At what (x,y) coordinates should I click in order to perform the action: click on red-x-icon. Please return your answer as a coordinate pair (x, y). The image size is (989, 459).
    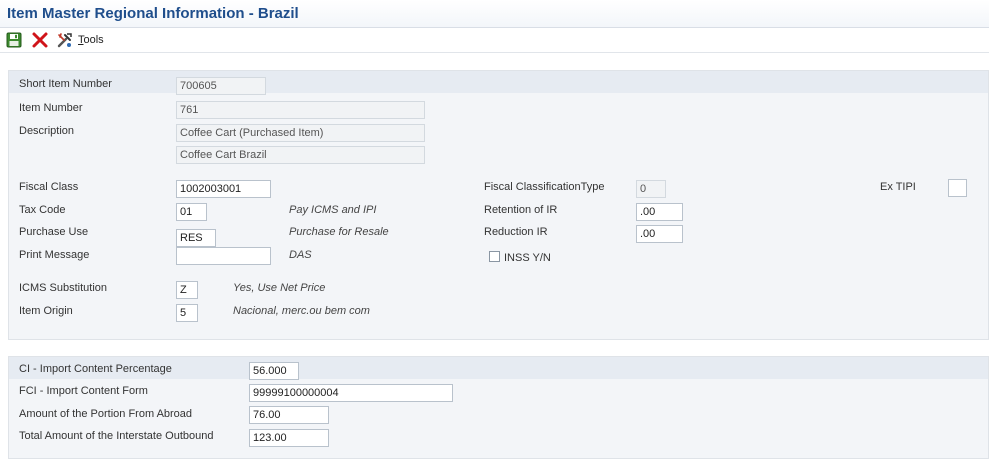
    Looking at the image, I should click on (40, 40).